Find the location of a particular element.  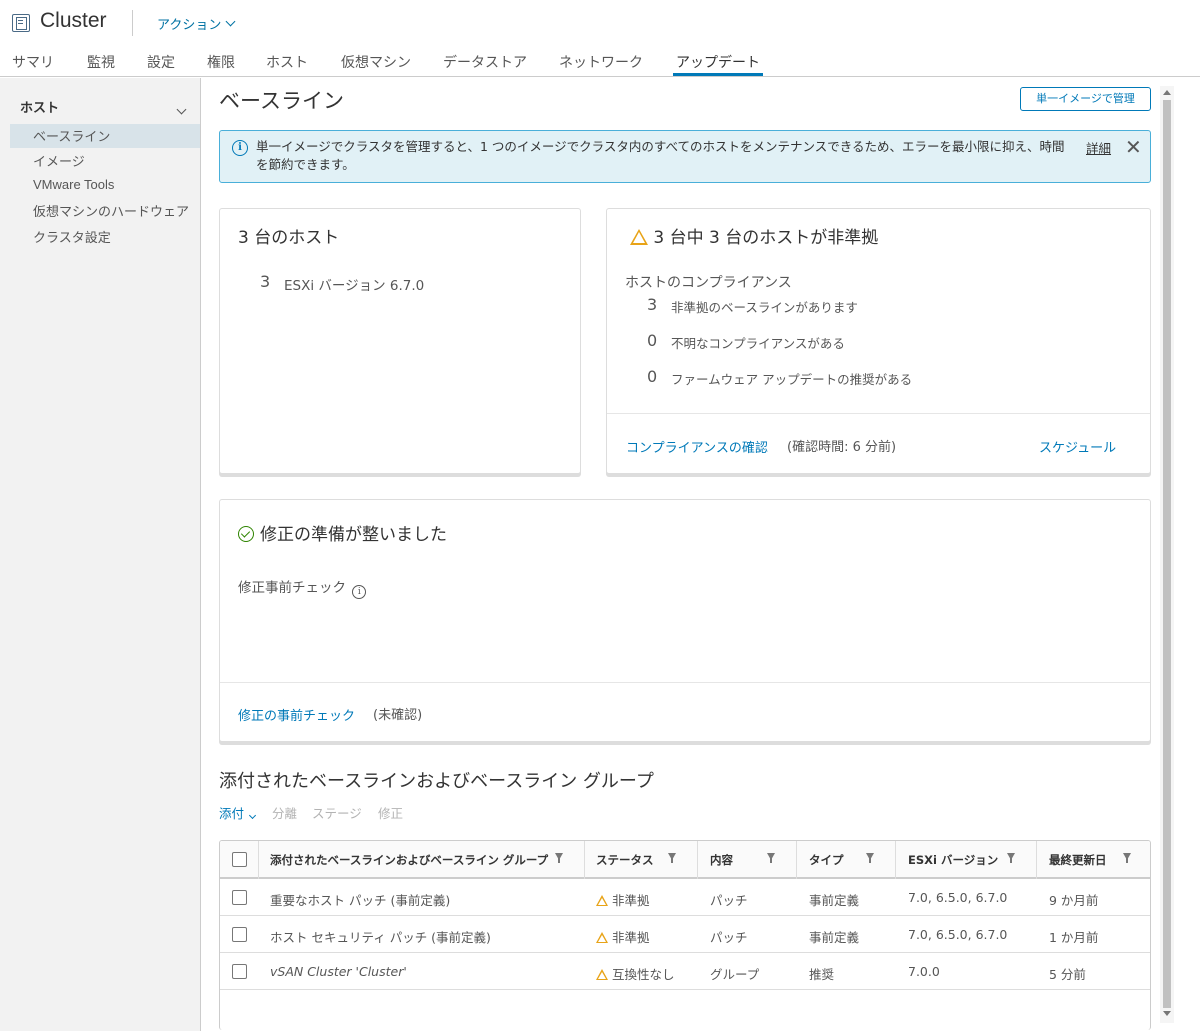

baseline-name: ホスト セキュリティ パッチ (事前定義) is located at coordinates (380, 937).